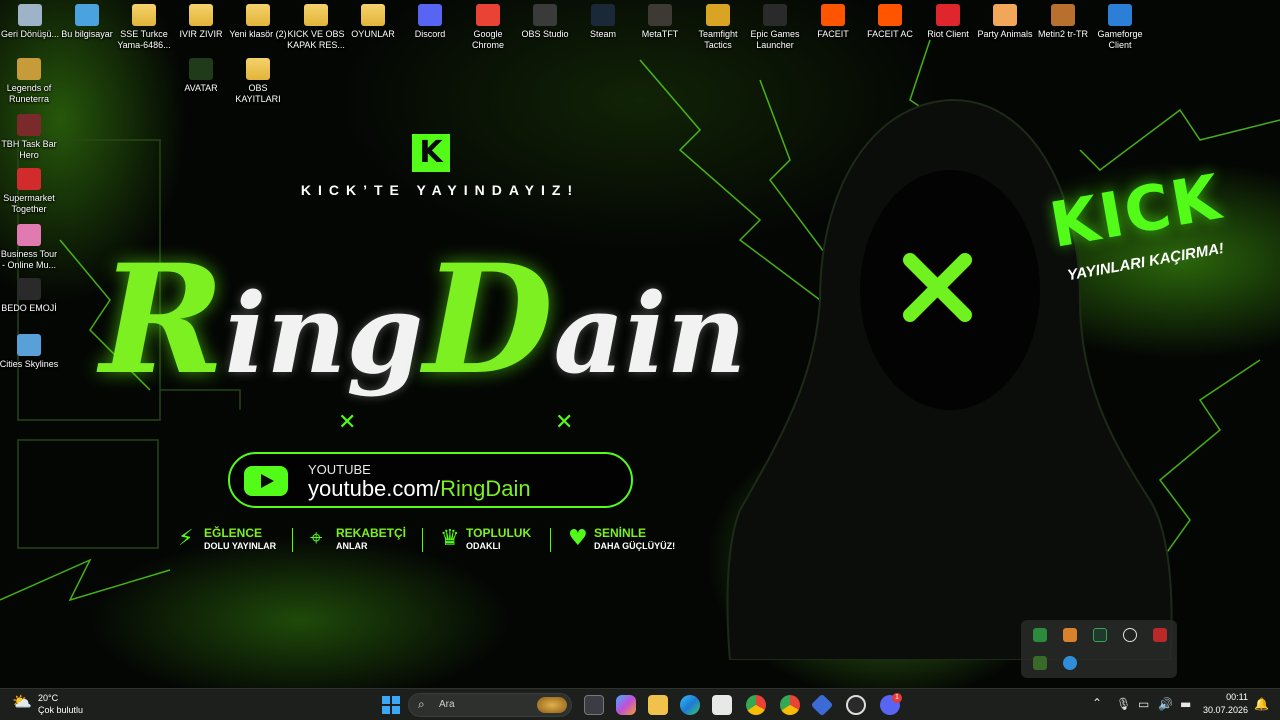  What do you see at coordinates (421, 704) in the screenshot?
I see `search-icon: ⌕` at bounding box center [421, 704].